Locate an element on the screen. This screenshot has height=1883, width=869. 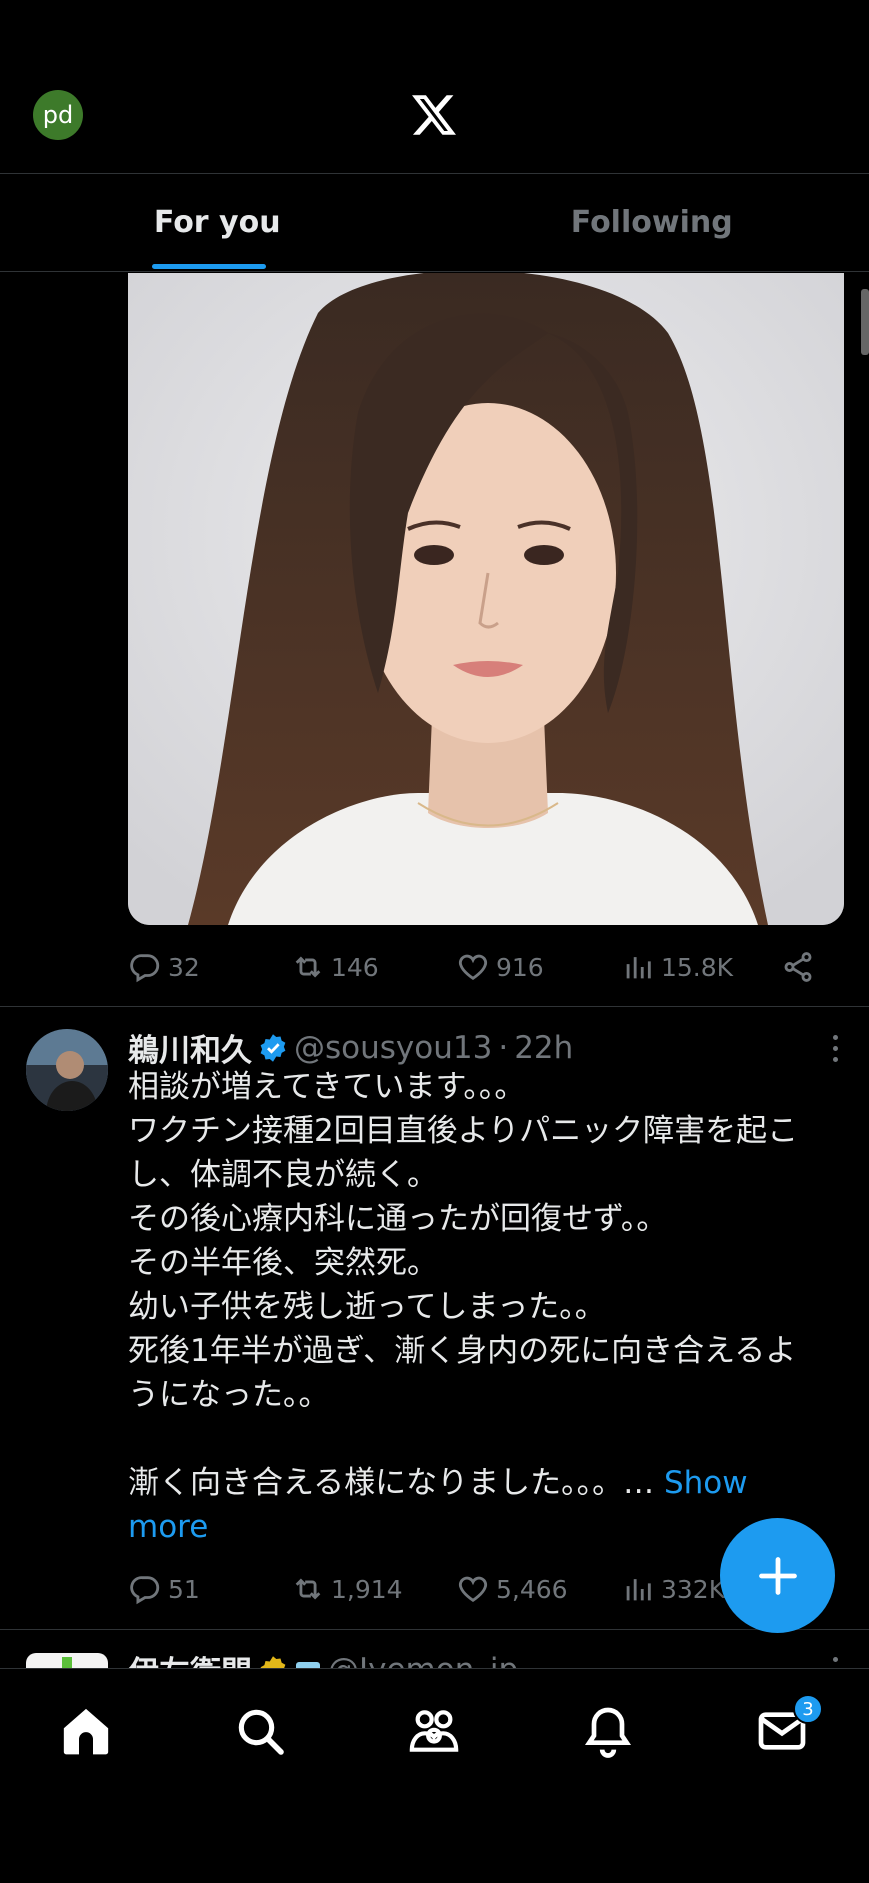
compose-post-button is located at coordinates (777, 1575).